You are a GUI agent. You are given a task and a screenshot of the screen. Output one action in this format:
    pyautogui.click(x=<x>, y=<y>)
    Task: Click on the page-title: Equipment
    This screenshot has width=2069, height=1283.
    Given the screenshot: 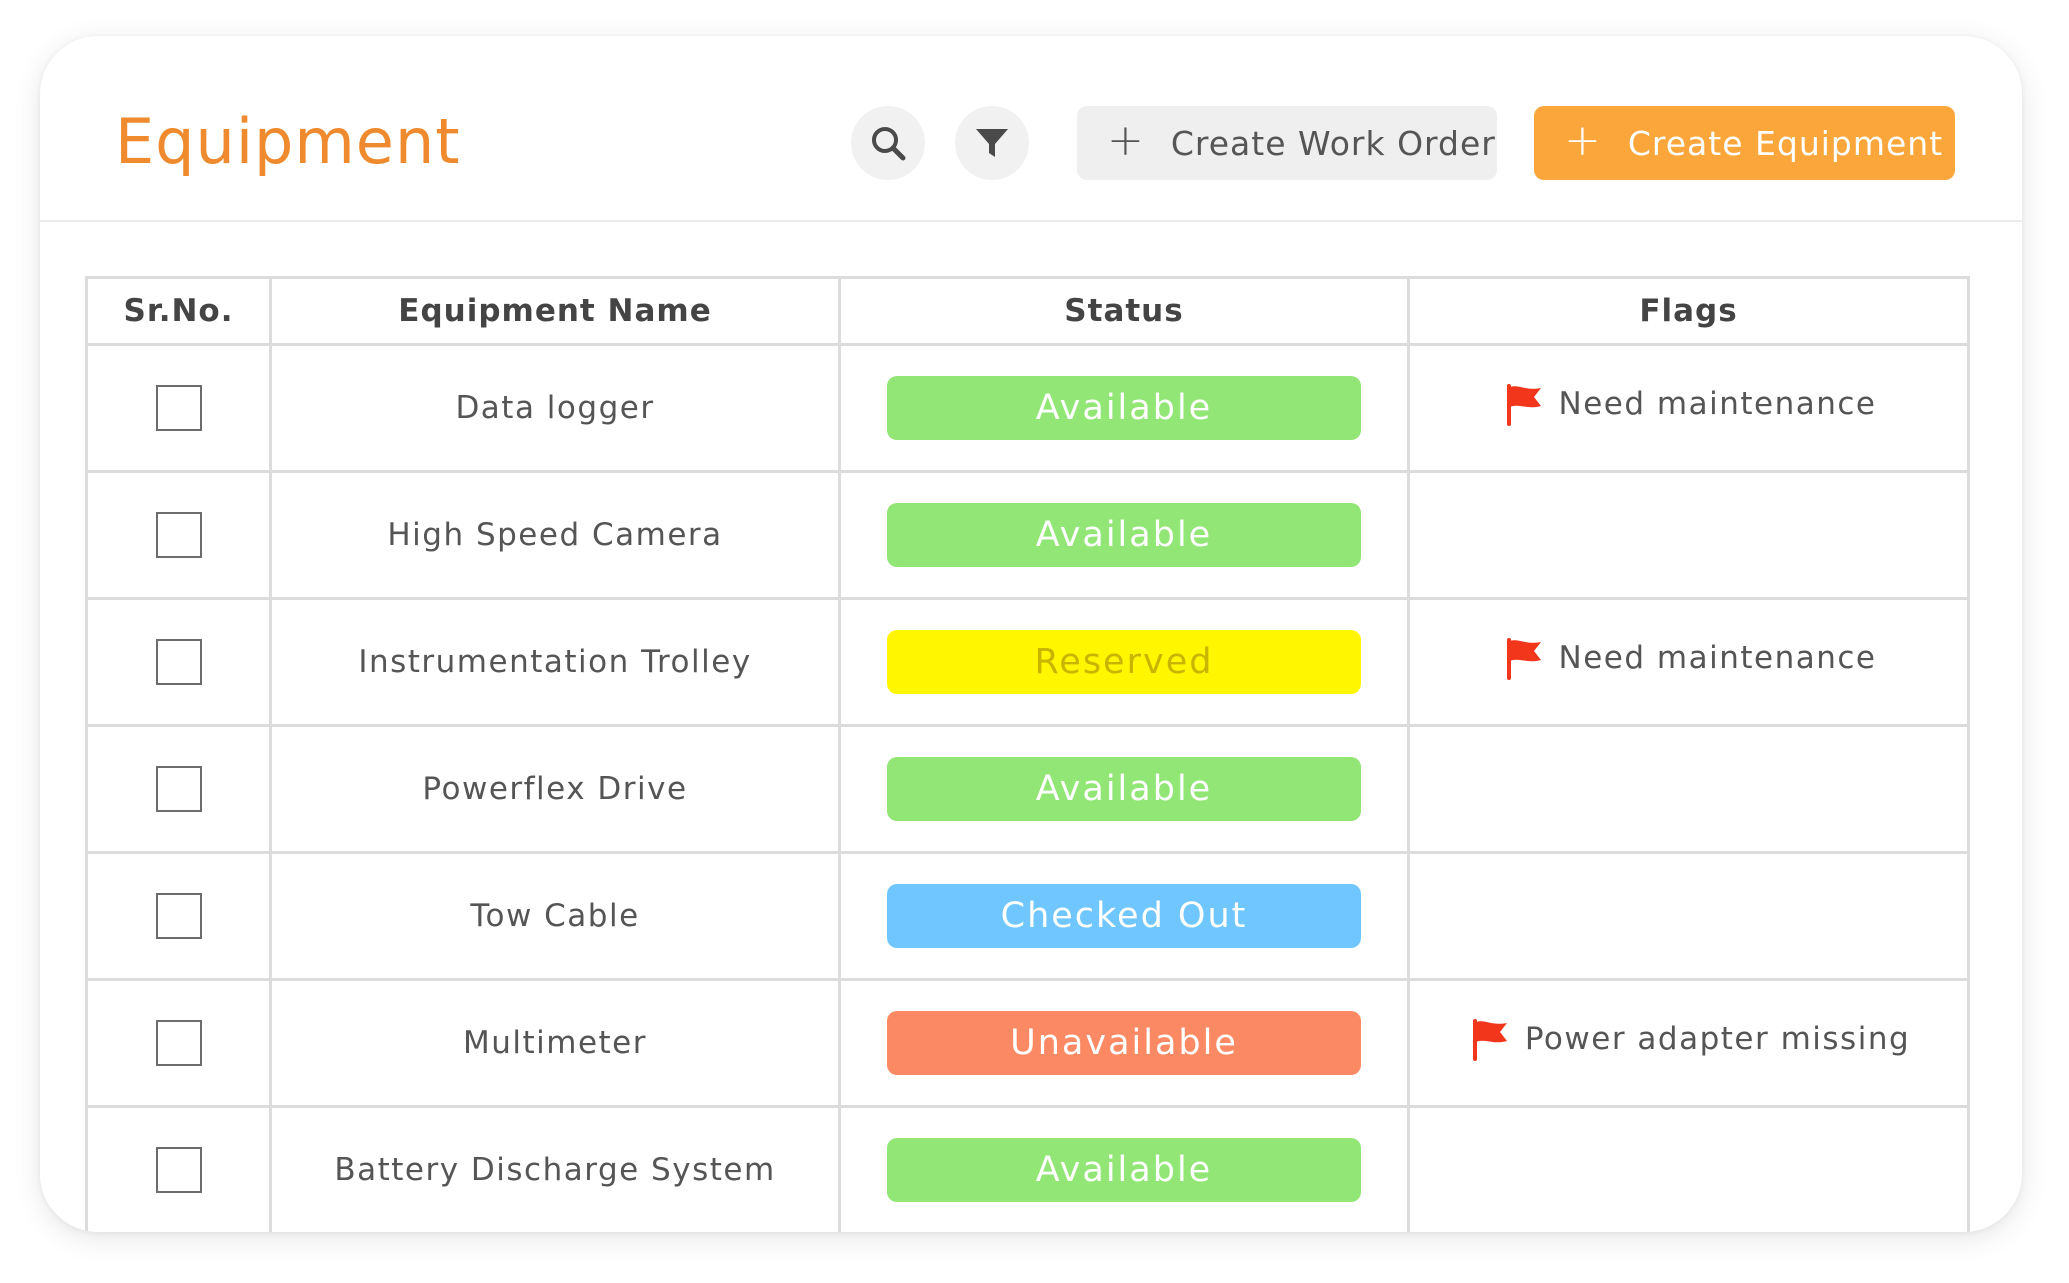 What is the action you would take?
    pyautogui.click(x=288, y=141)
    